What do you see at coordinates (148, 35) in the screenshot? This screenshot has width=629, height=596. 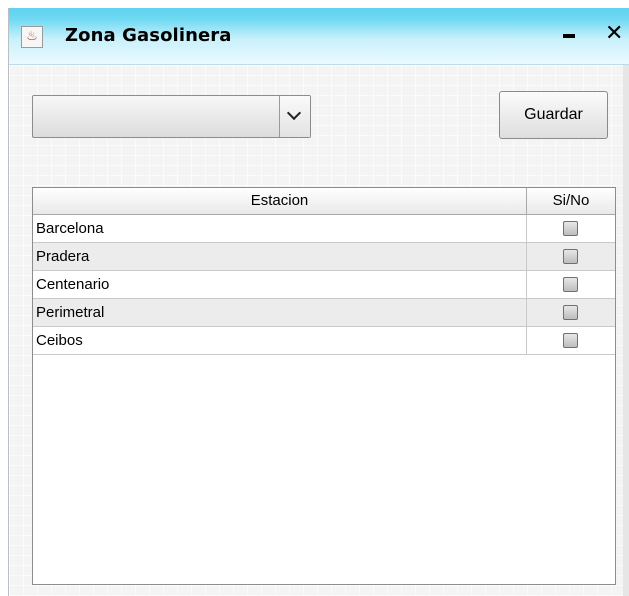 I see `window-title: Zona Gasolinera` at bounding box center [148, 35].